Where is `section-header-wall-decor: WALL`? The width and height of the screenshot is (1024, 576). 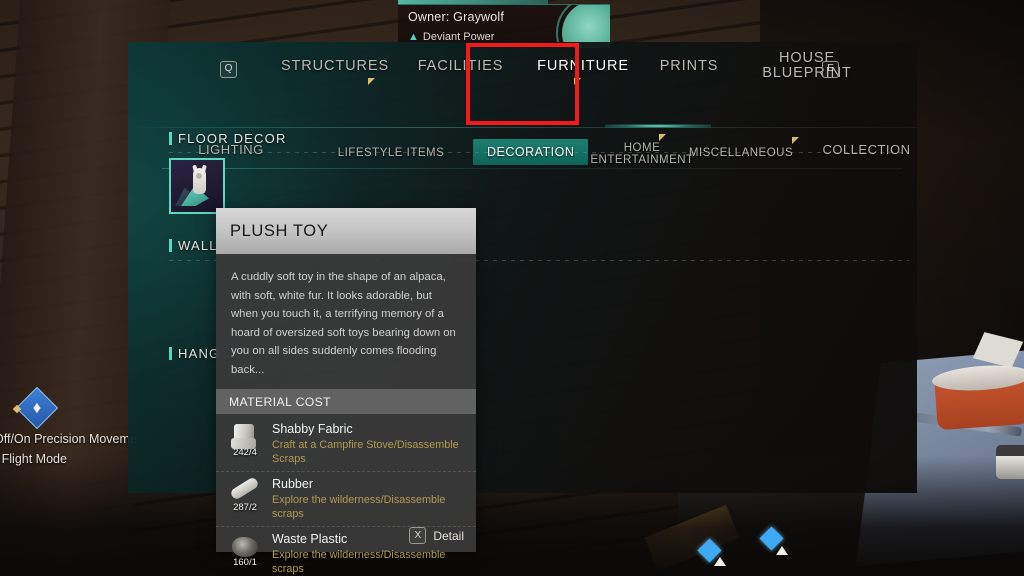
section-header-wall-decor: WALL is located at coordinates (193, 245).